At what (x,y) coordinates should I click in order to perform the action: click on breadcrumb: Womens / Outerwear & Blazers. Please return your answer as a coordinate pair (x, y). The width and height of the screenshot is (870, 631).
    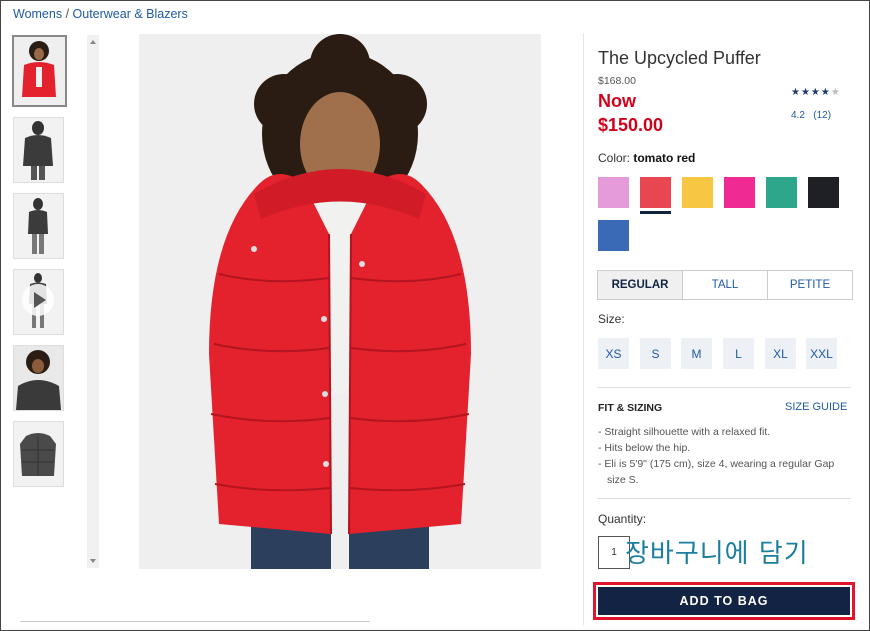
    Looking at the image, I should click on (100, 14).